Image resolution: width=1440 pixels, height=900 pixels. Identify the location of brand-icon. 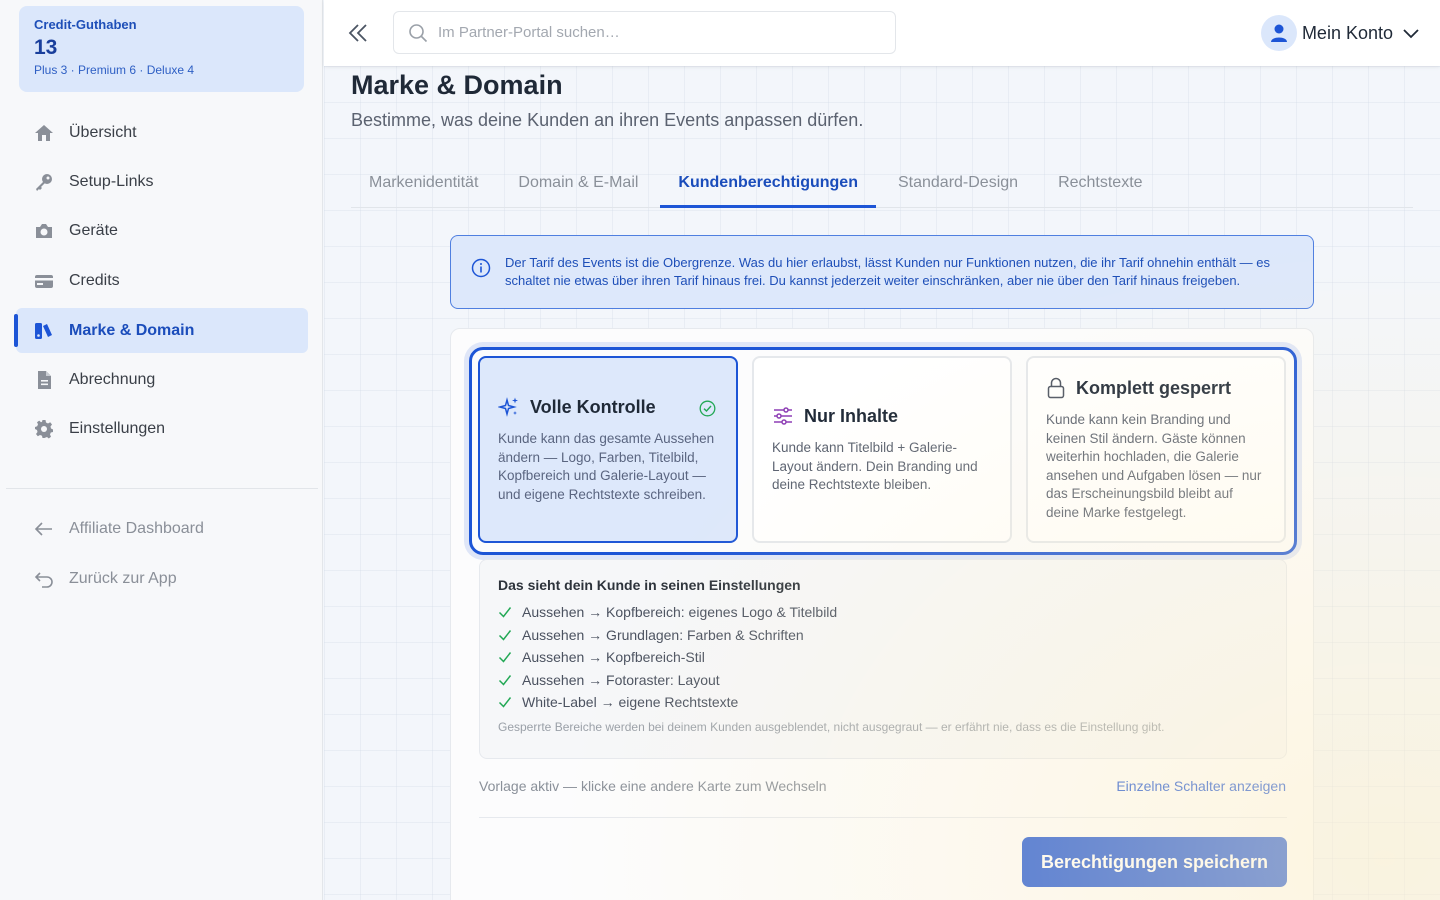
(44, 331).